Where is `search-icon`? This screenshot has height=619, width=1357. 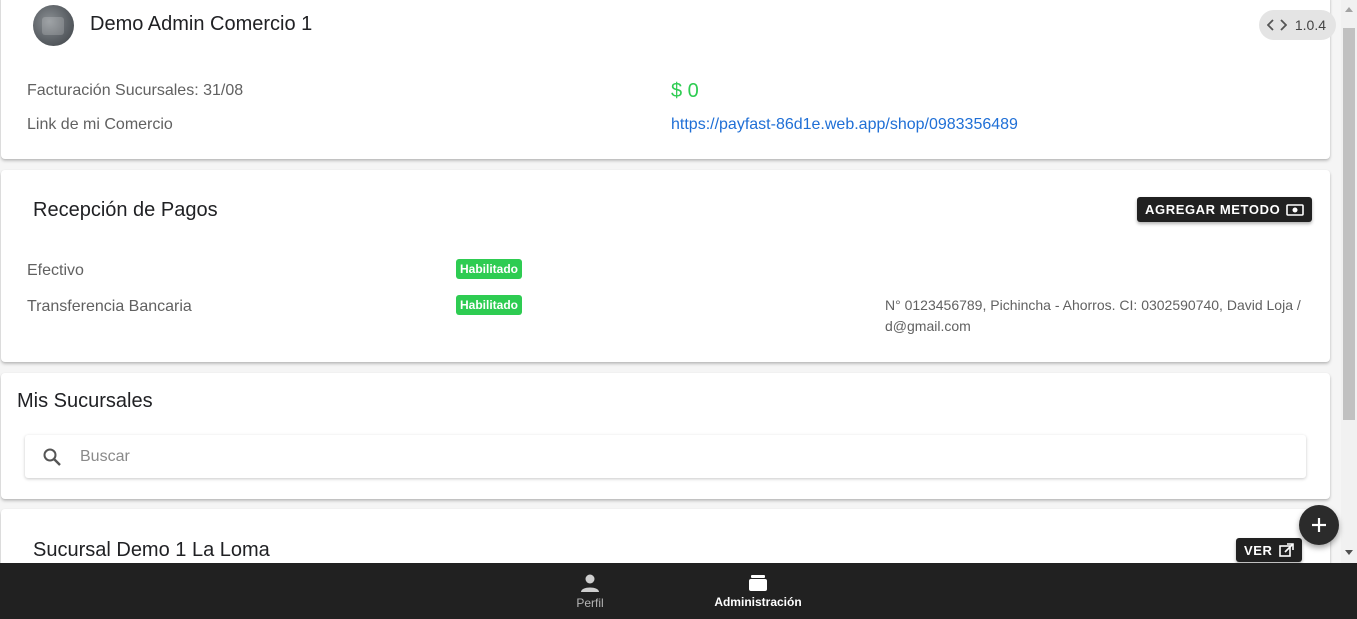 search-icon is located at coordinates (52, 457).